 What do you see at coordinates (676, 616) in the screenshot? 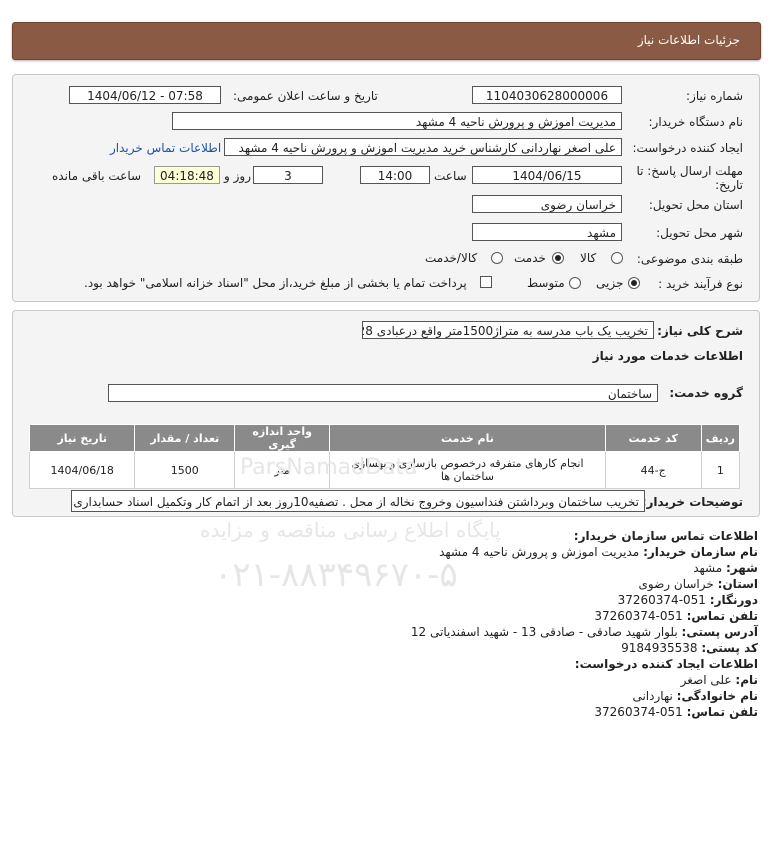
I see `contact-phone: تلفن تماس: 051-37260374` at bounding box center [676, 616].